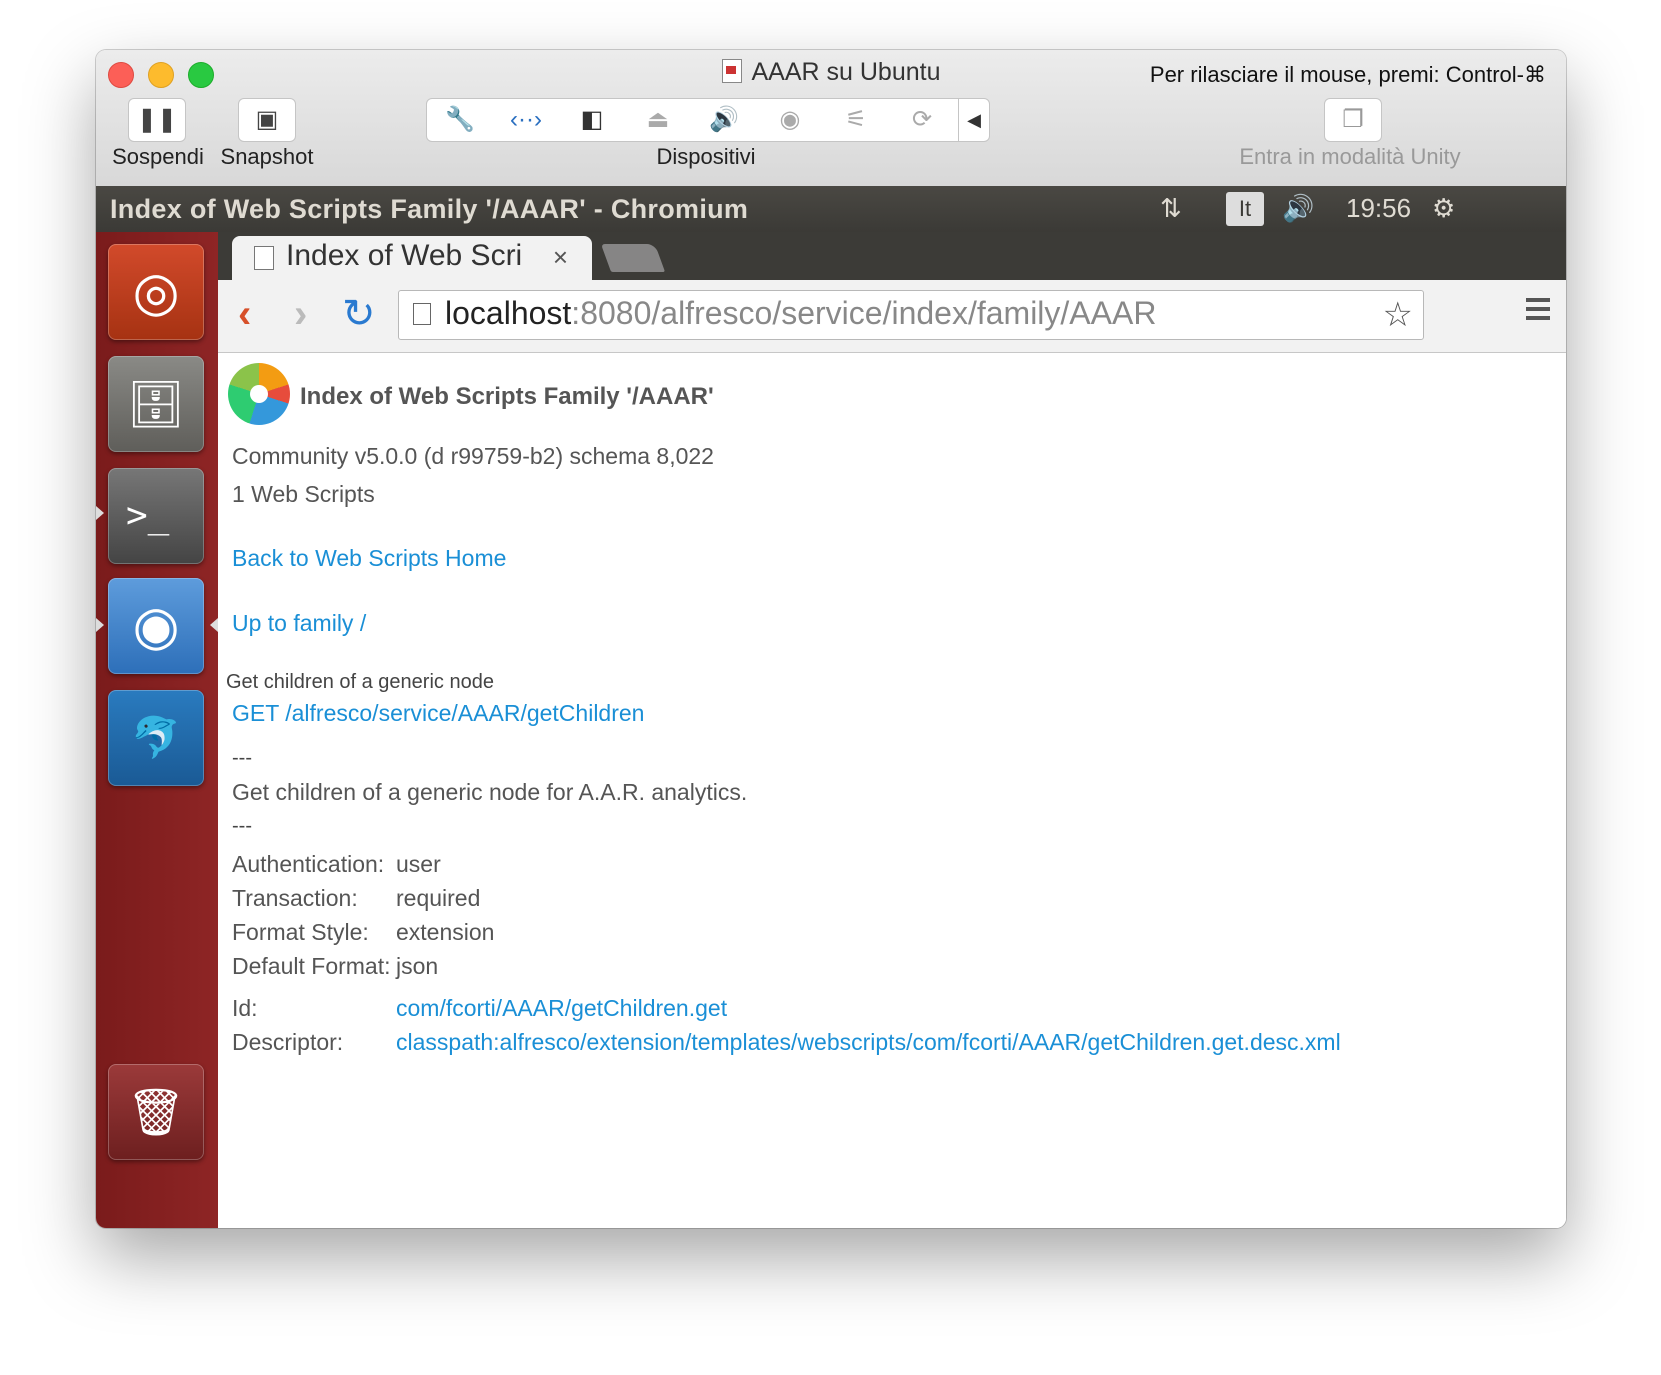  I want to click on unity-launcher: ◎ 🗄 >_ ◉ 🐬 🗑, so click(157, 730).